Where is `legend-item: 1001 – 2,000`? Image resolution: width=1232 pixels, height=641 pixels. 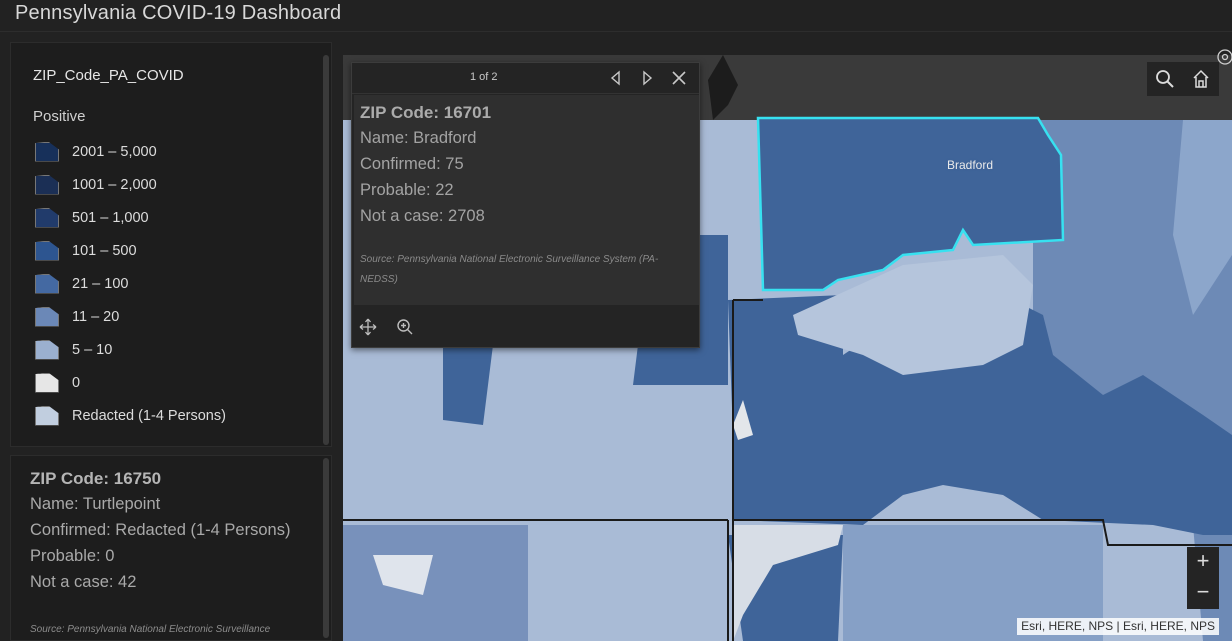 legend-item: 1001 – 2,000 is located at coordinates (130, 184).